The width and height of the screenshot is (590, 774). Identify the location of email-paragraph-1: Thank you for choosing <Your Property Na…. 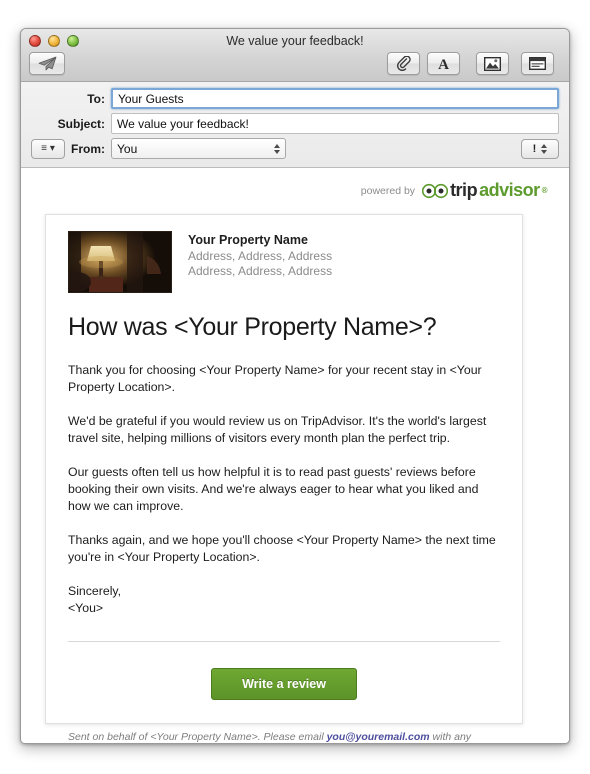
(275, 378).